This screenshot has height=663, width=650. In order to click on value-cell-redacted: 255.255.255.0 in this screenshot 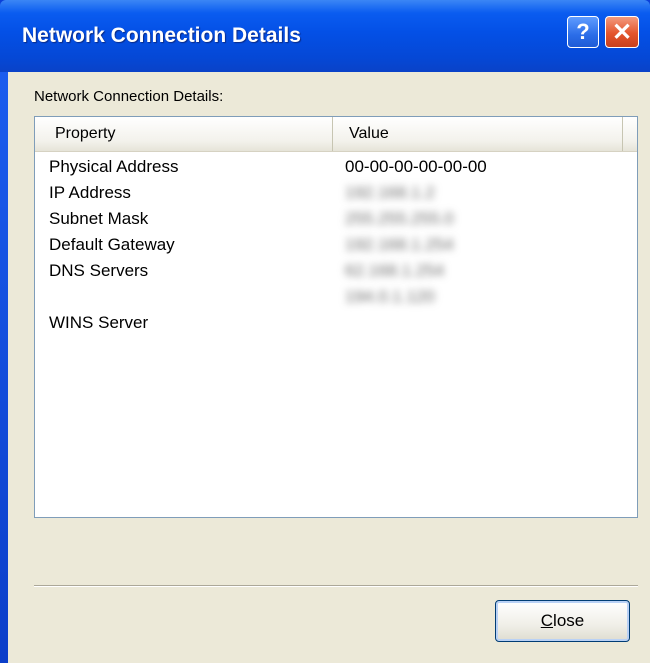, I will do `click(399, 218)`.